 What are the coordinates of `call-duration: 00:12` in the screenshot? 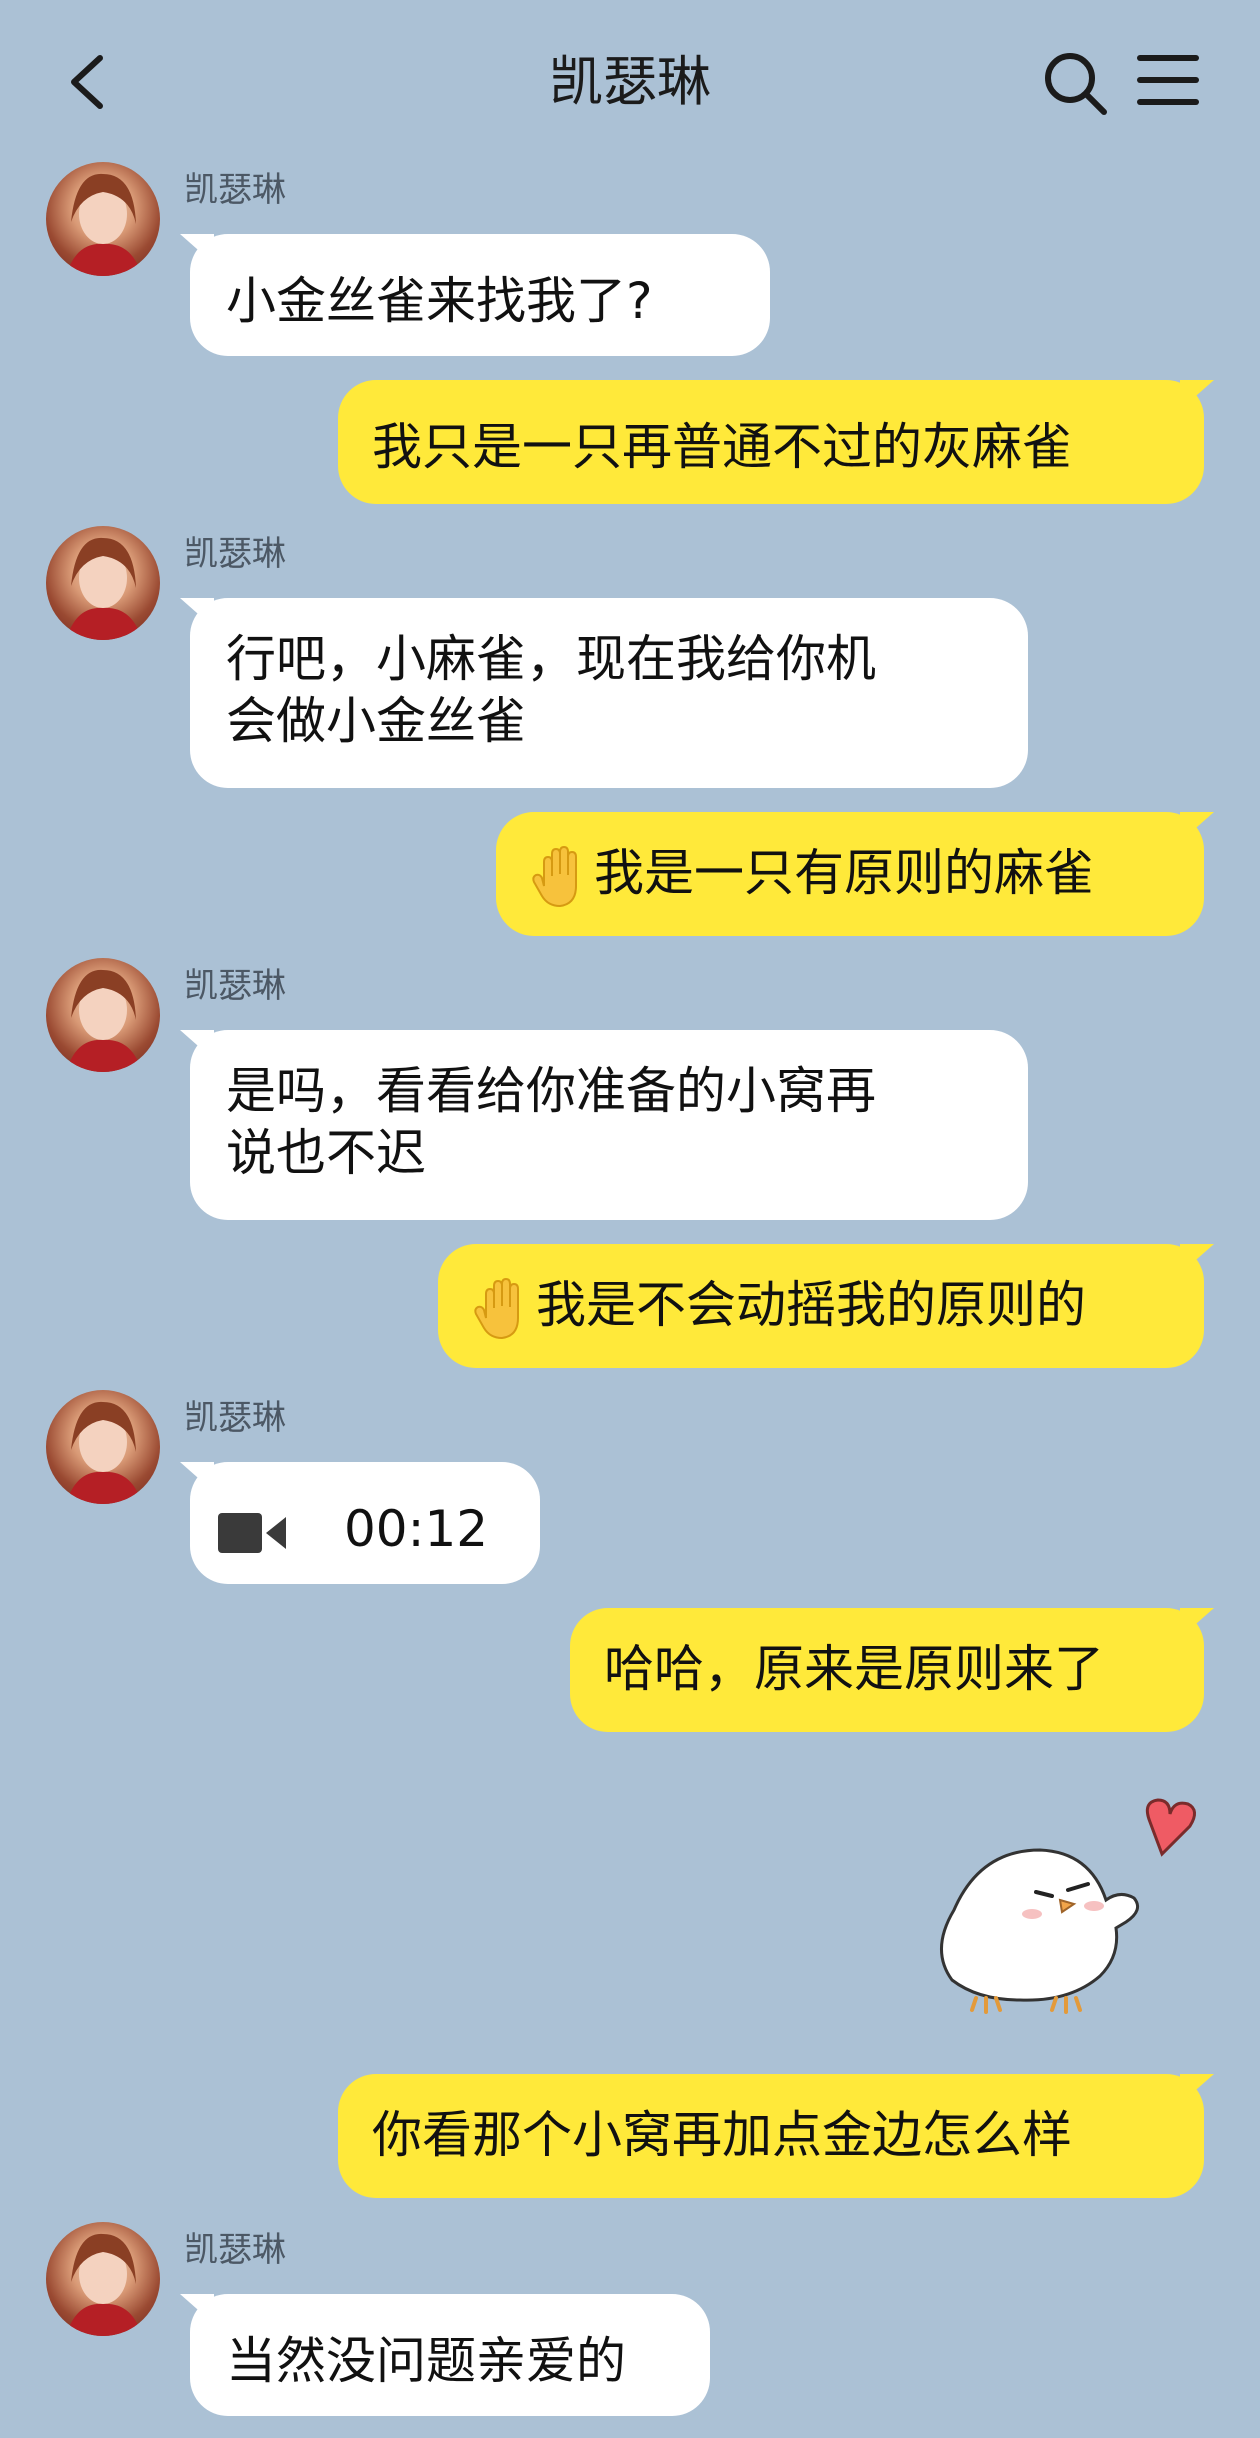 It's located at (416, 1529).